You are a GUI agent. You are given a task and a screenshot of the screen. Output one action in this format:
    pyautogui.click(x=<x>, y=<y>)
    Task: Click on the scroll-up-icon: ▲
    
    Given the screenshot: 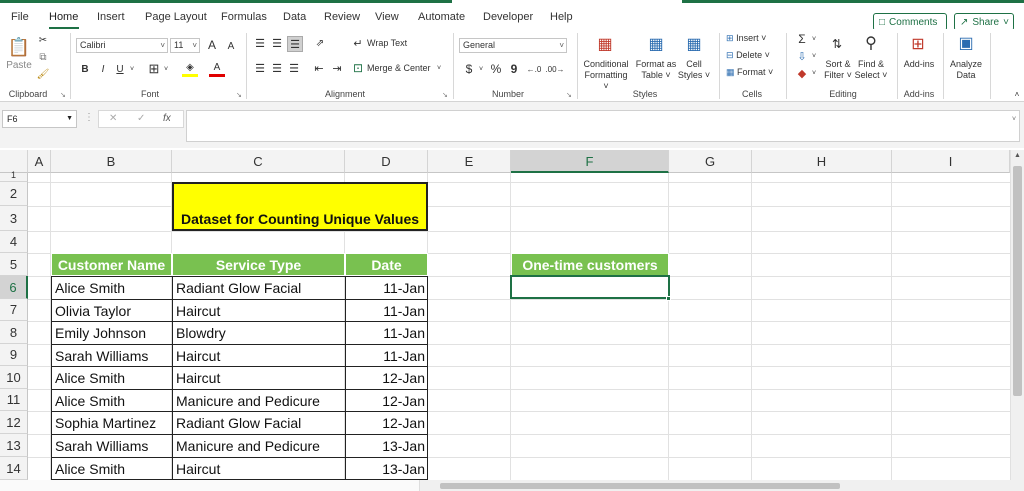 What is the action you would take?
    pyautogui.click(x=1017, y=155)
    